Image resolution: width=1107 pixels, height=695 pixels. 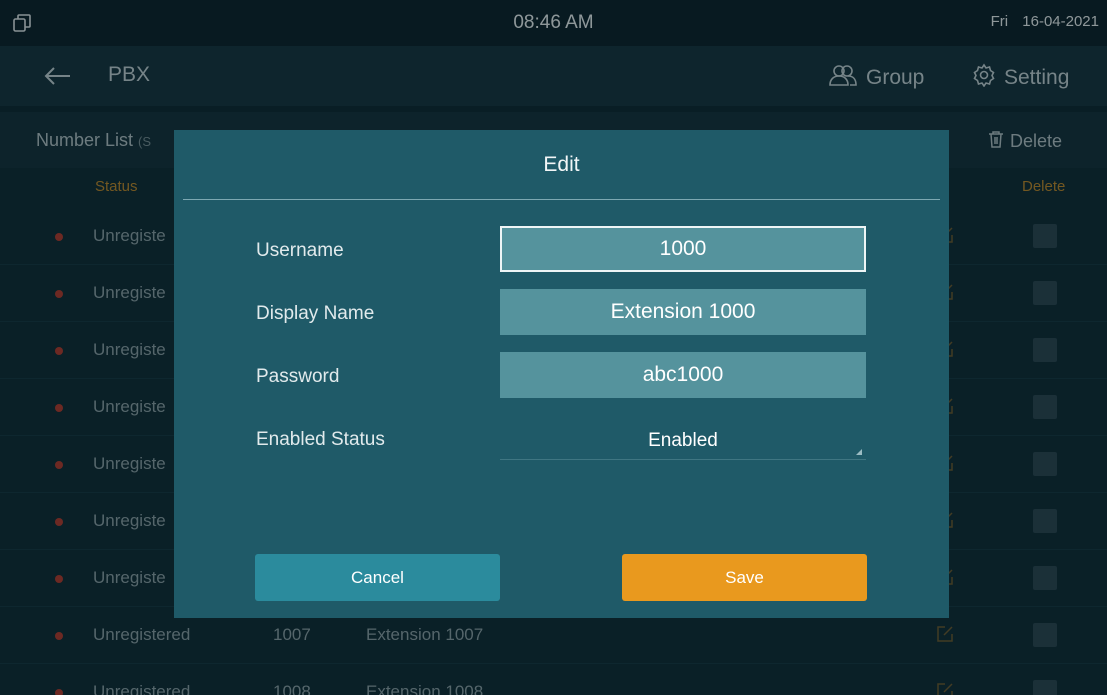 I want to click on display-name-field: Extension 1000, so click(x=683, y=312).